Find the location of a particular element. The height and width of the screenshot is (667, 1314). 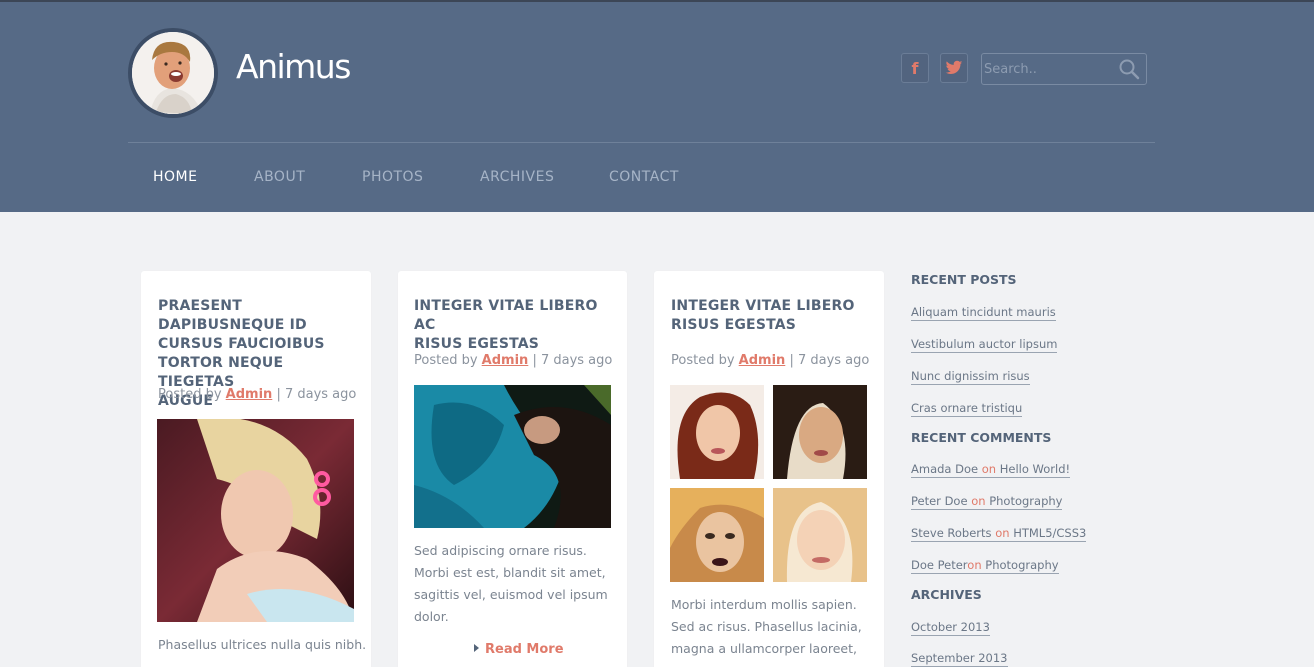

archives-heading: ARCHIVES is located at coordinates (946, 594).